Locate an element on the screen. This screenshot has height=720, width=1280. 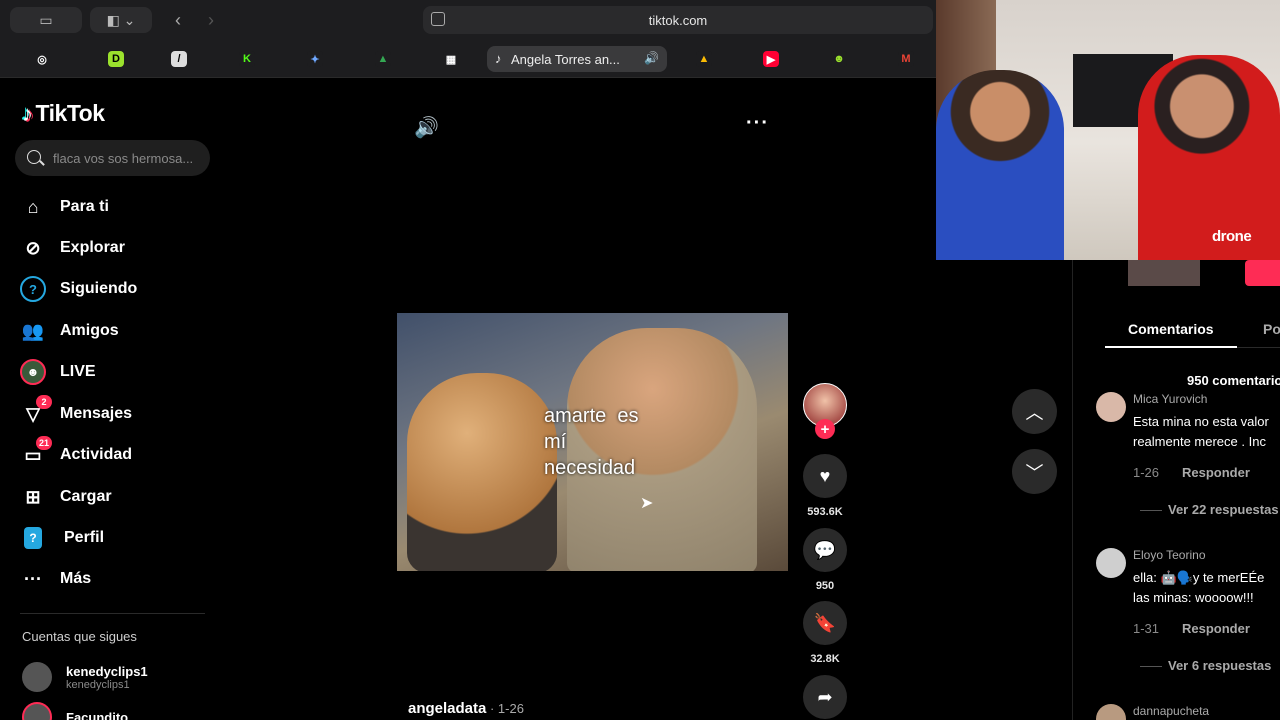
chevron-left-icon: ‹ is located at coordinates (178, 20).